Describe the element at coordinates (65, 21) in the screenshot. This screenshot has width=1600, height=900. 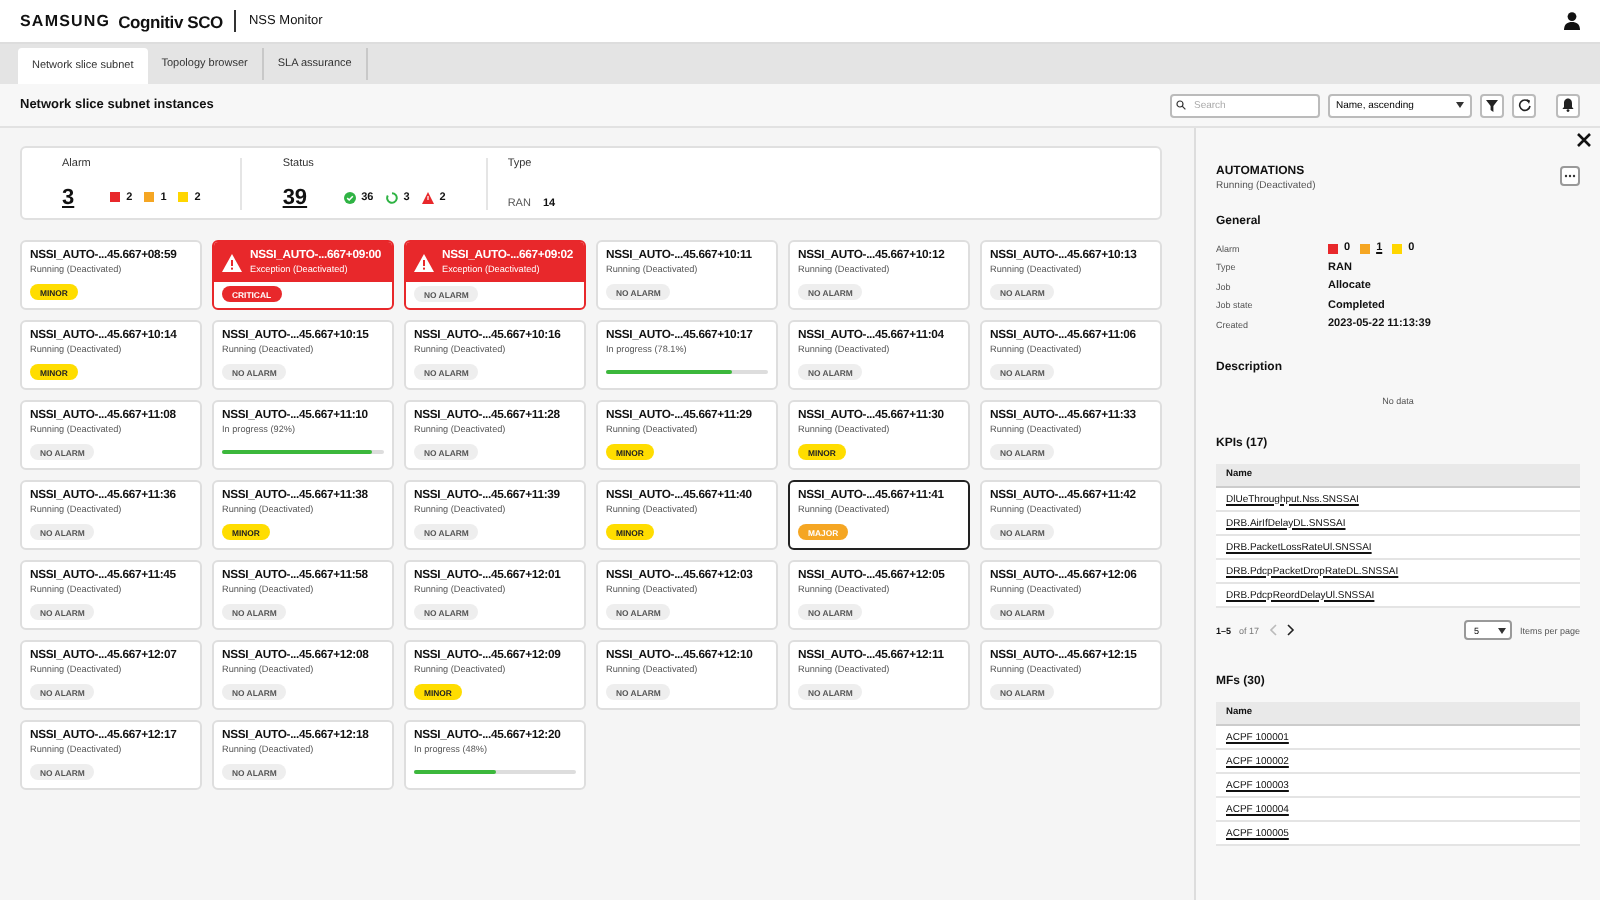
I see `brand-logo: SAMSUNG` at that location.